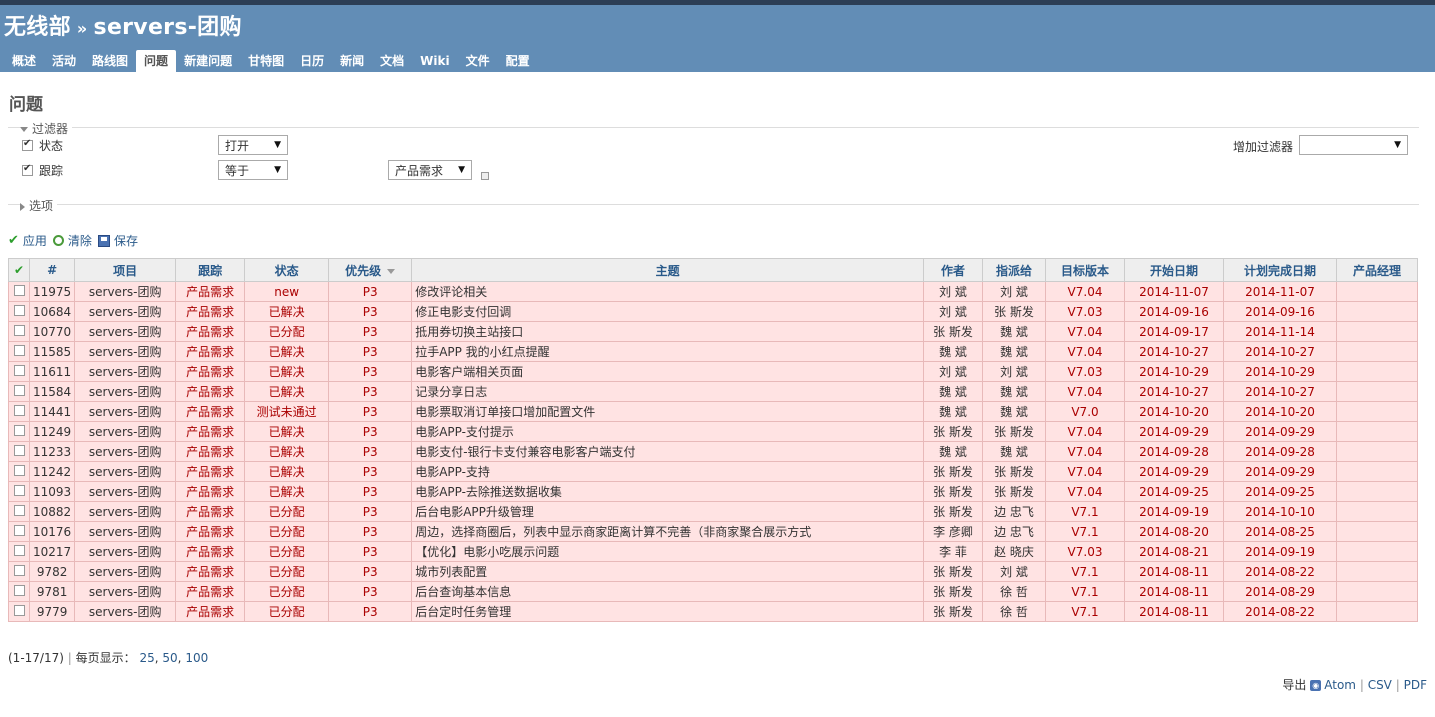  I want to click on tab-7: 新闻, so click(352, 61).